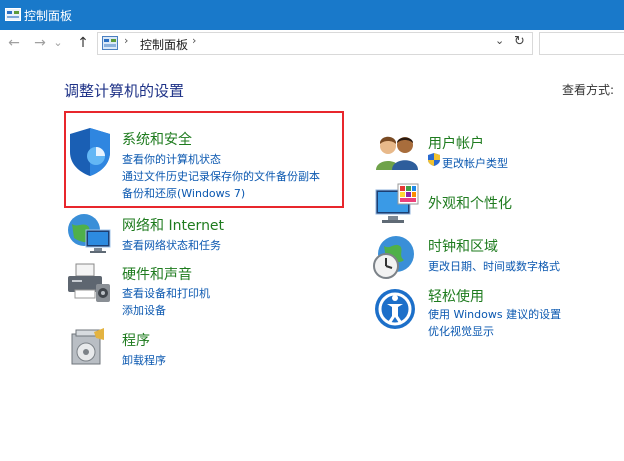 Image resolution: width=624 pixels, height=461 pixels. I want to click on window-title: 控制面板, so click(48, 16).